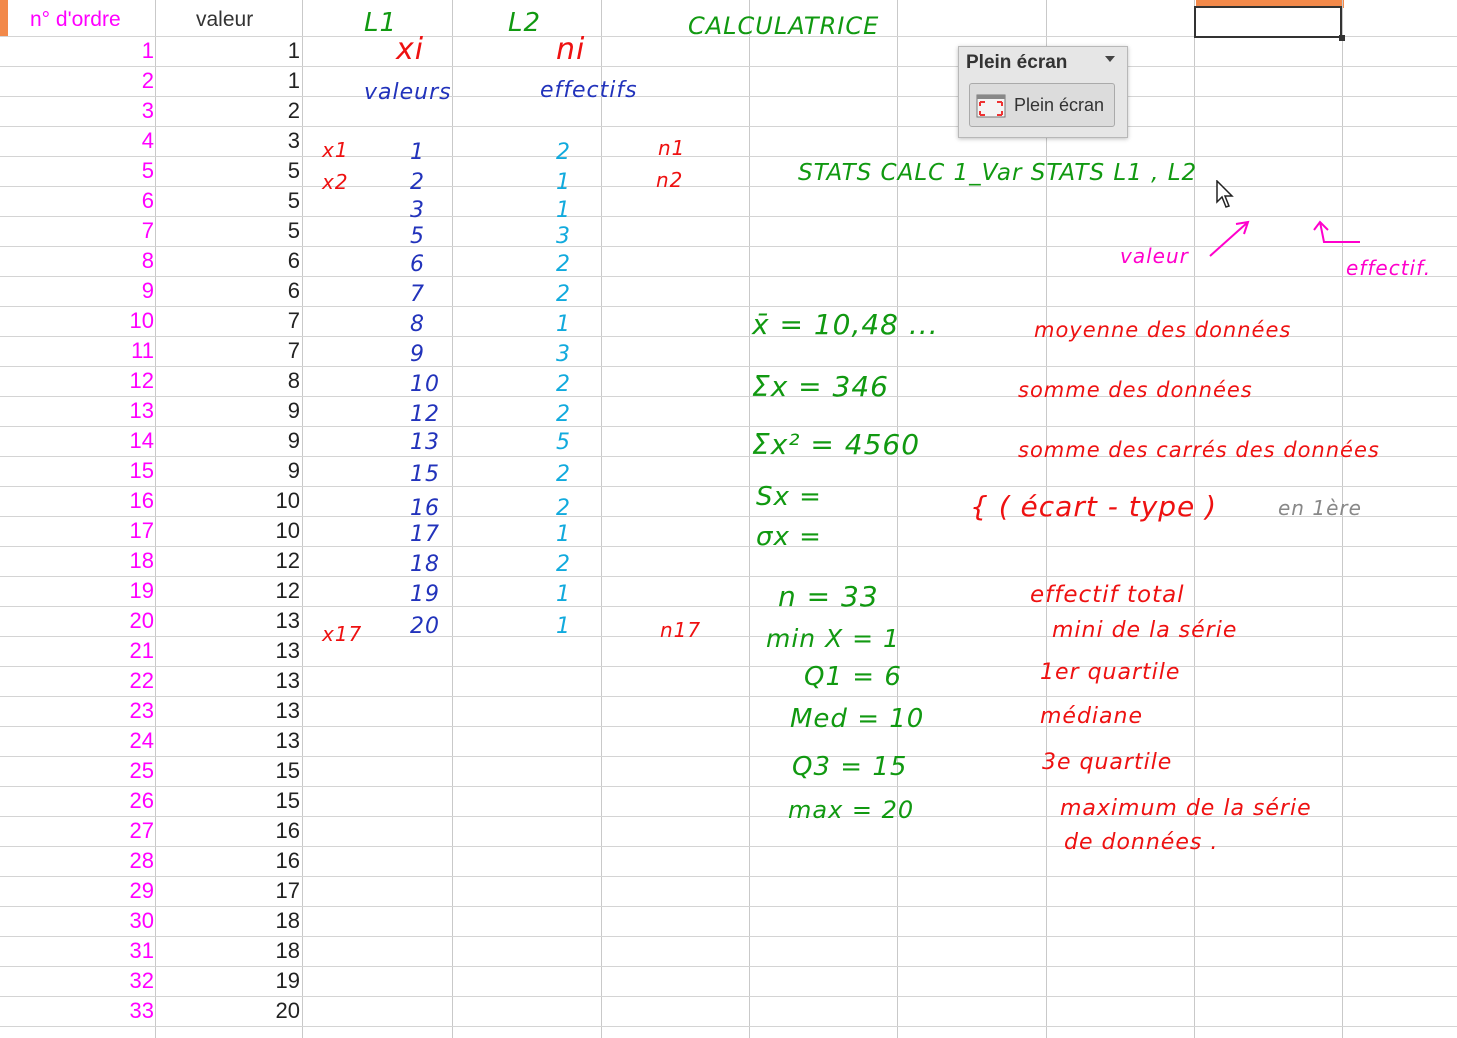 Image resolution: width=1457 pixels, height=1038 pixels. Describe the element at coordinates (417, 294) in the screenshot. I see `xi-value: 7` at that location.